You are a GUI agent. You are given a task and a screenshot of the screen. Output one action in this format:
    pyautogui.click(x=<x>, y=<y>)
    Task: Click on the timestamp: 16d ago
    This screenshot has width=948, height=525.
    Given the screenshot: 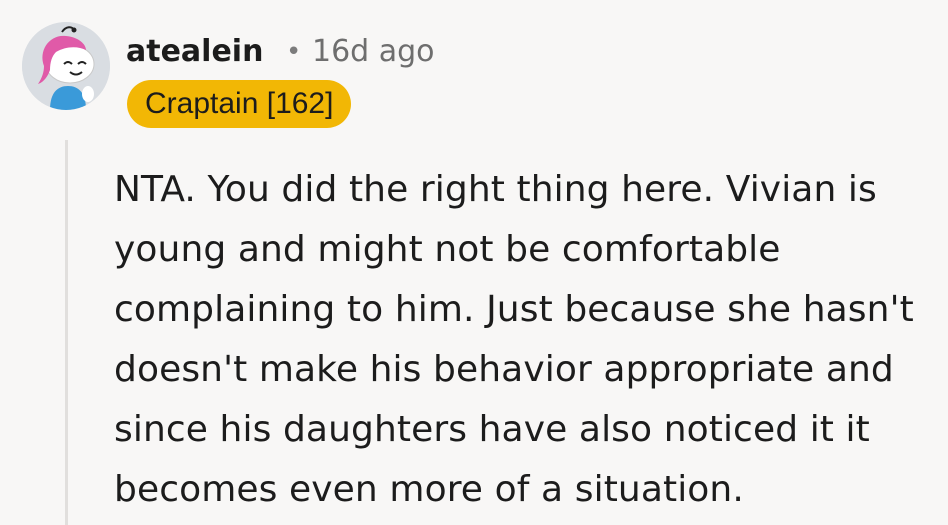 What is the action you would take?
    pyautogui.click(x=373, y=52)
    